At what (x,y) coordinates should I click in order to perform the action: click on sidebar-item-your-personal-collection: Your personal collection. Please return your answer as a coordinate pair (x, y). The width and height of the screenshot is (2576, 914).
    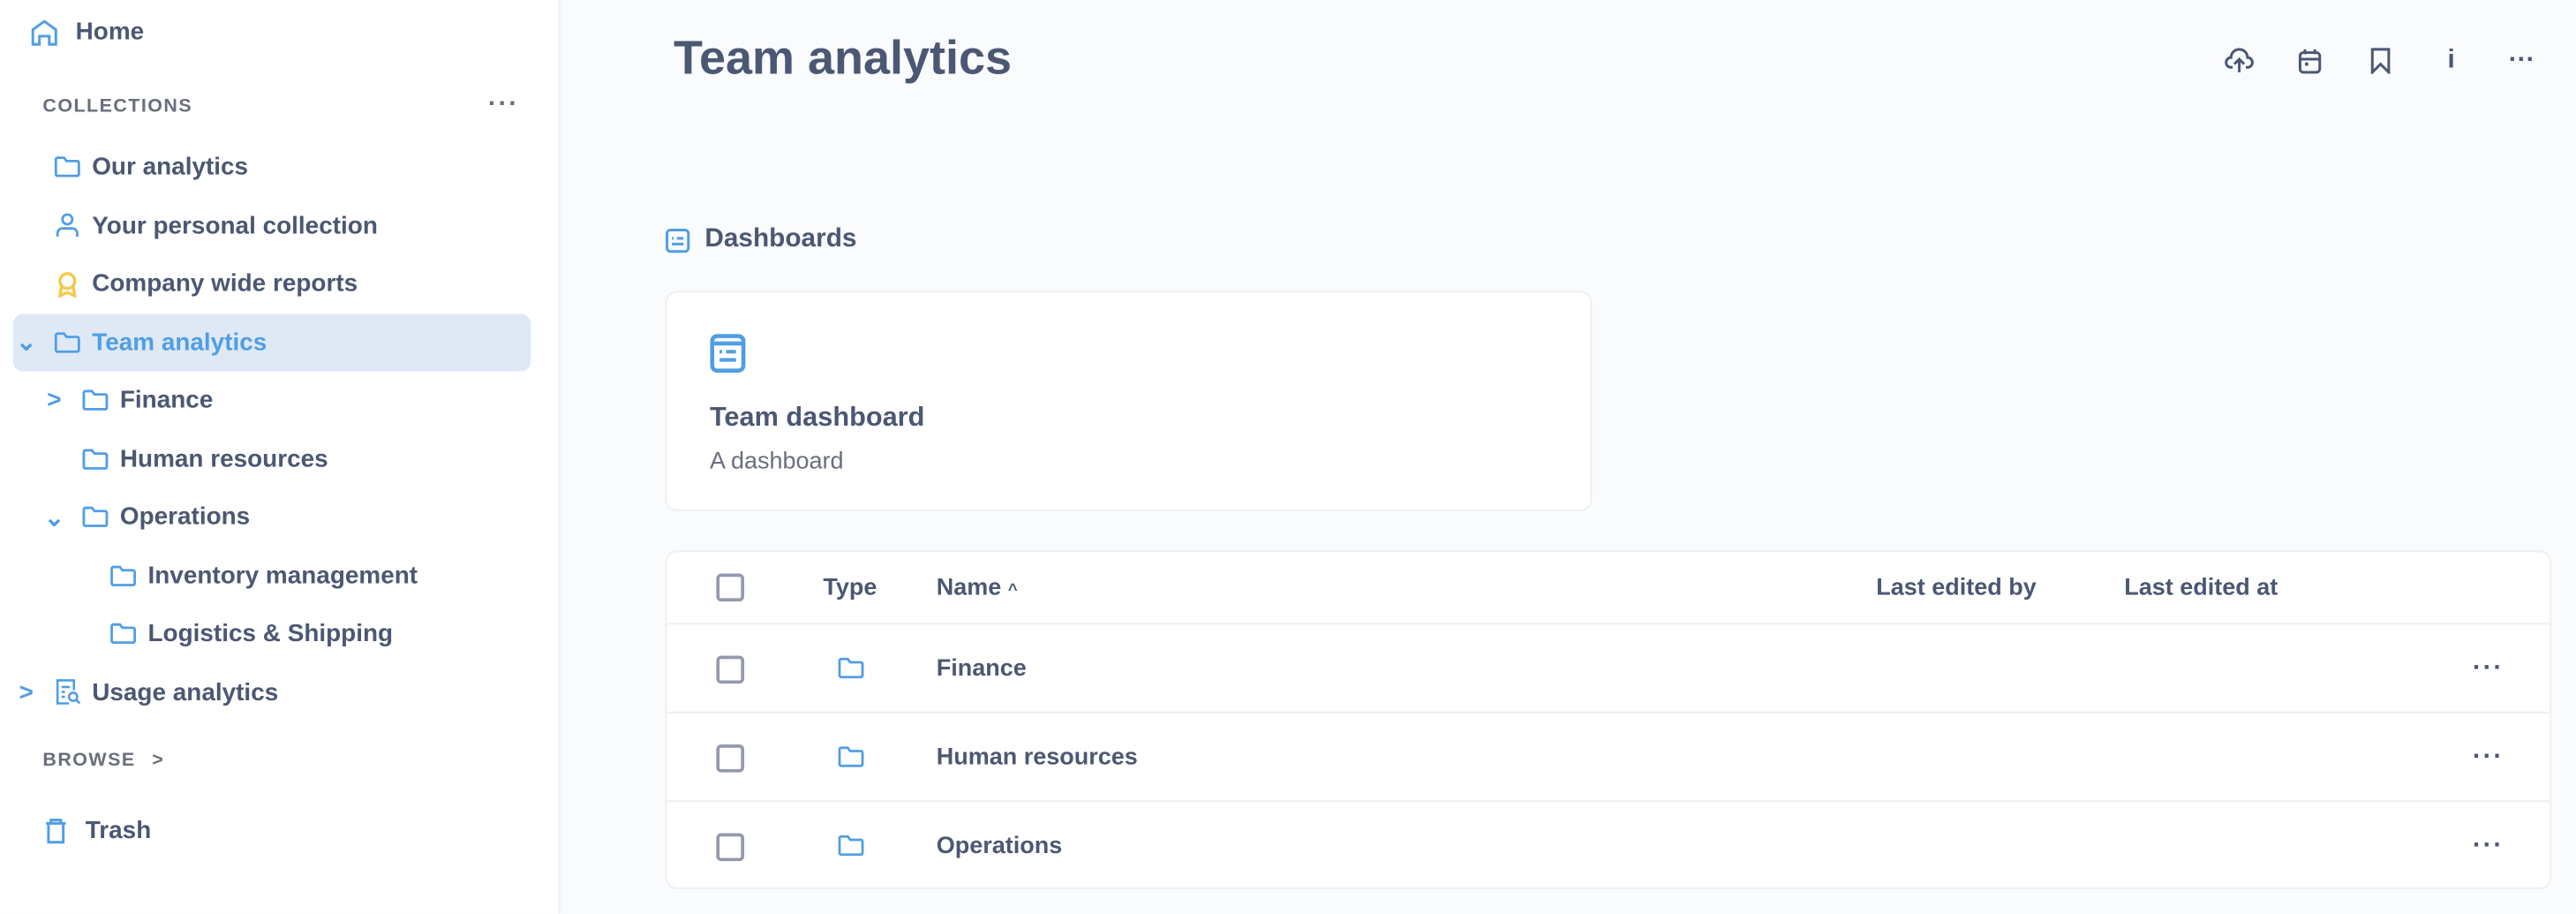
    Looking at the image, I should click on (272, 224).